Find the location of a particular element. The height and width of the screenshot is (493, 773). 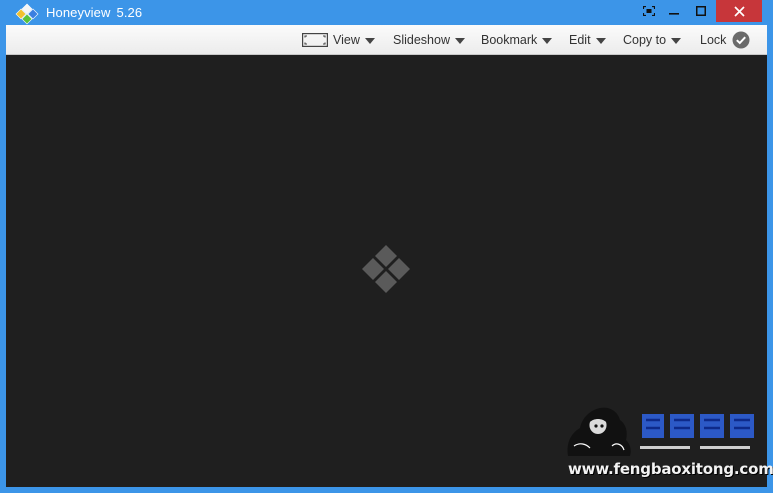

close-button is located at coordinates (739, 11).